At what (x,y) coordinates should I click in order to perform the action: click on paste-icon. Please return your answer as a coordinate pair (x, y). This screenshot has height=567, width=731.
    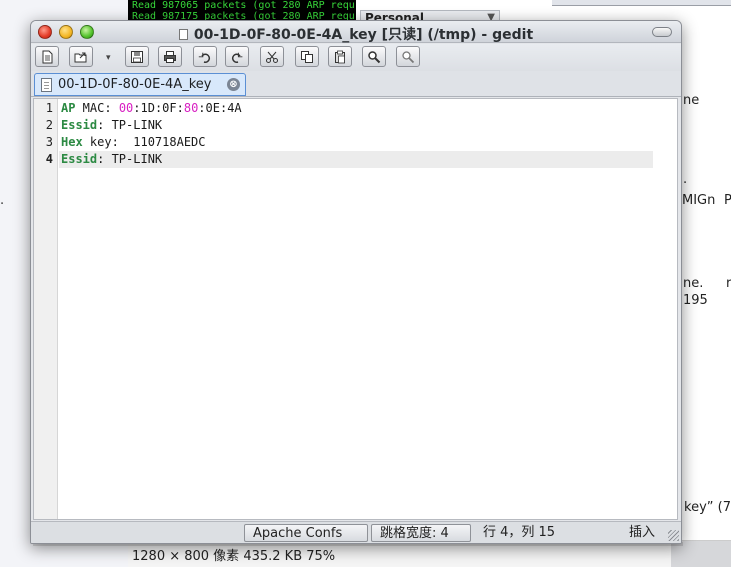
    Looking at the image, I should click on (340, 57).